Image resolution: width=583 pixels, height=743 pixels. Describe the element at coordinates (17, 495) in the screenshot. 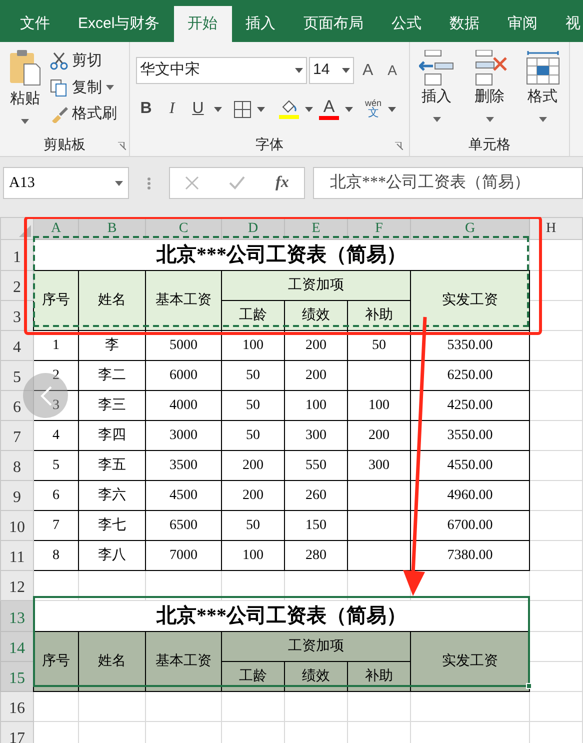

I see `row-header: 9` at that location.